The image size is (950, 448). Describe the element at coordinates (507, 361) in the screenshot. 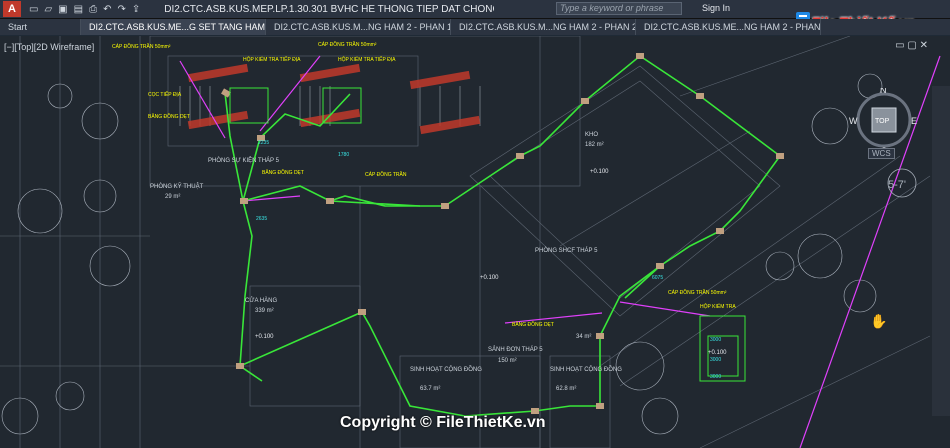

I see `room-area: 150 m²` at that location.